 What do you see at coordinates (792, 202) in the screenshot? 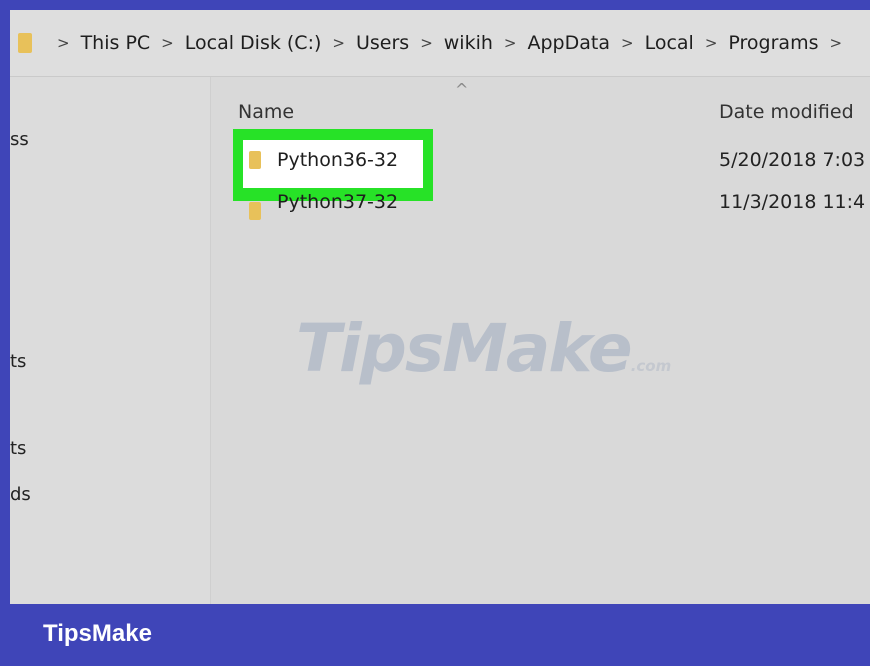
I see `file-row-date: 11/3/2018 11:4` at bounding box center [792, 202].